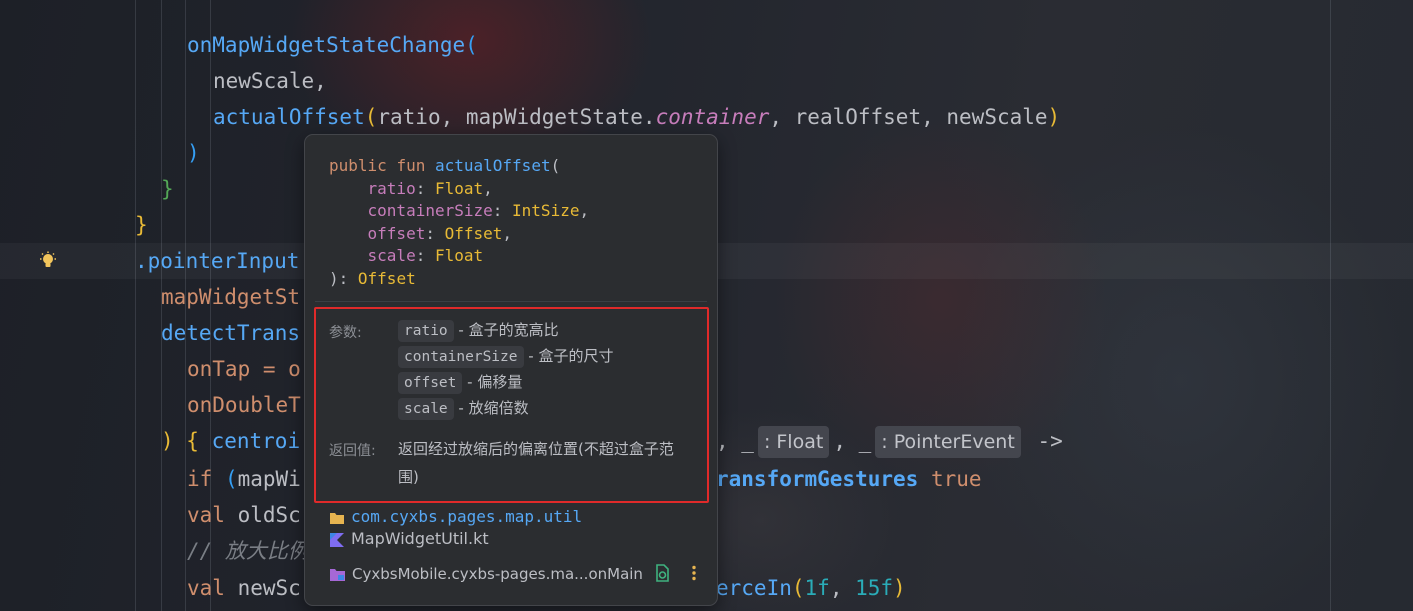 The image size is (1413, 611). I want to click on divider, so click(511, 301).